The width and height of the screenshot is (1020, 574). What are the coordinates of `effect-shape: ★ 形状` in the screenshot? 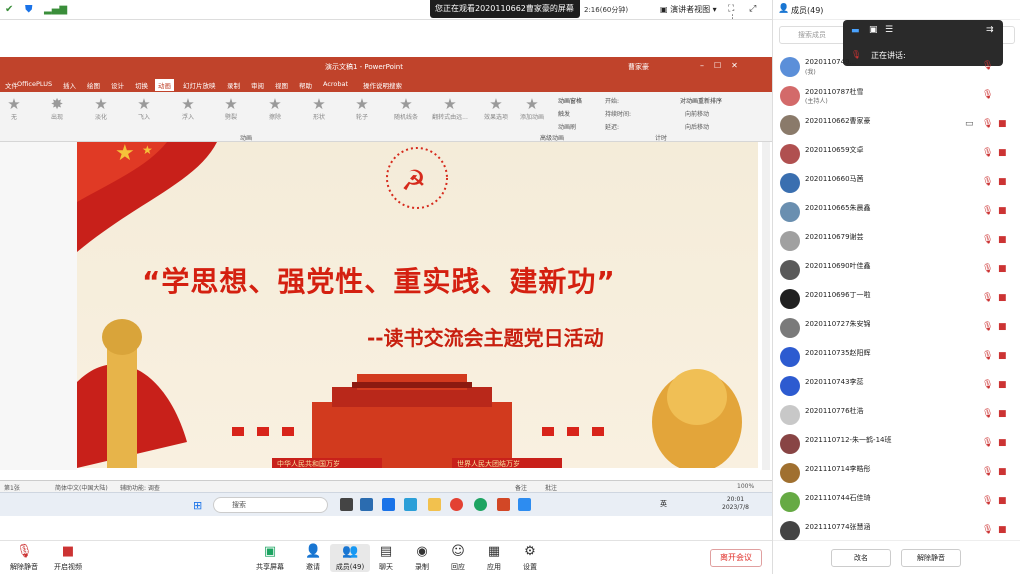 It's located at (319, 108).